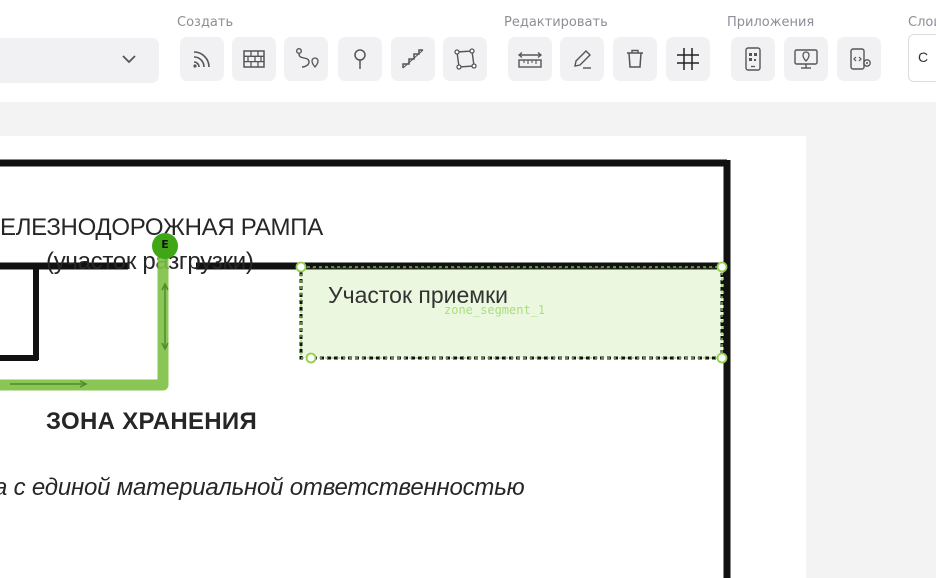 Image resolution: width=936 pixels, height=578 pixels. I want to click on code-settings-icon, so click(860, 59).